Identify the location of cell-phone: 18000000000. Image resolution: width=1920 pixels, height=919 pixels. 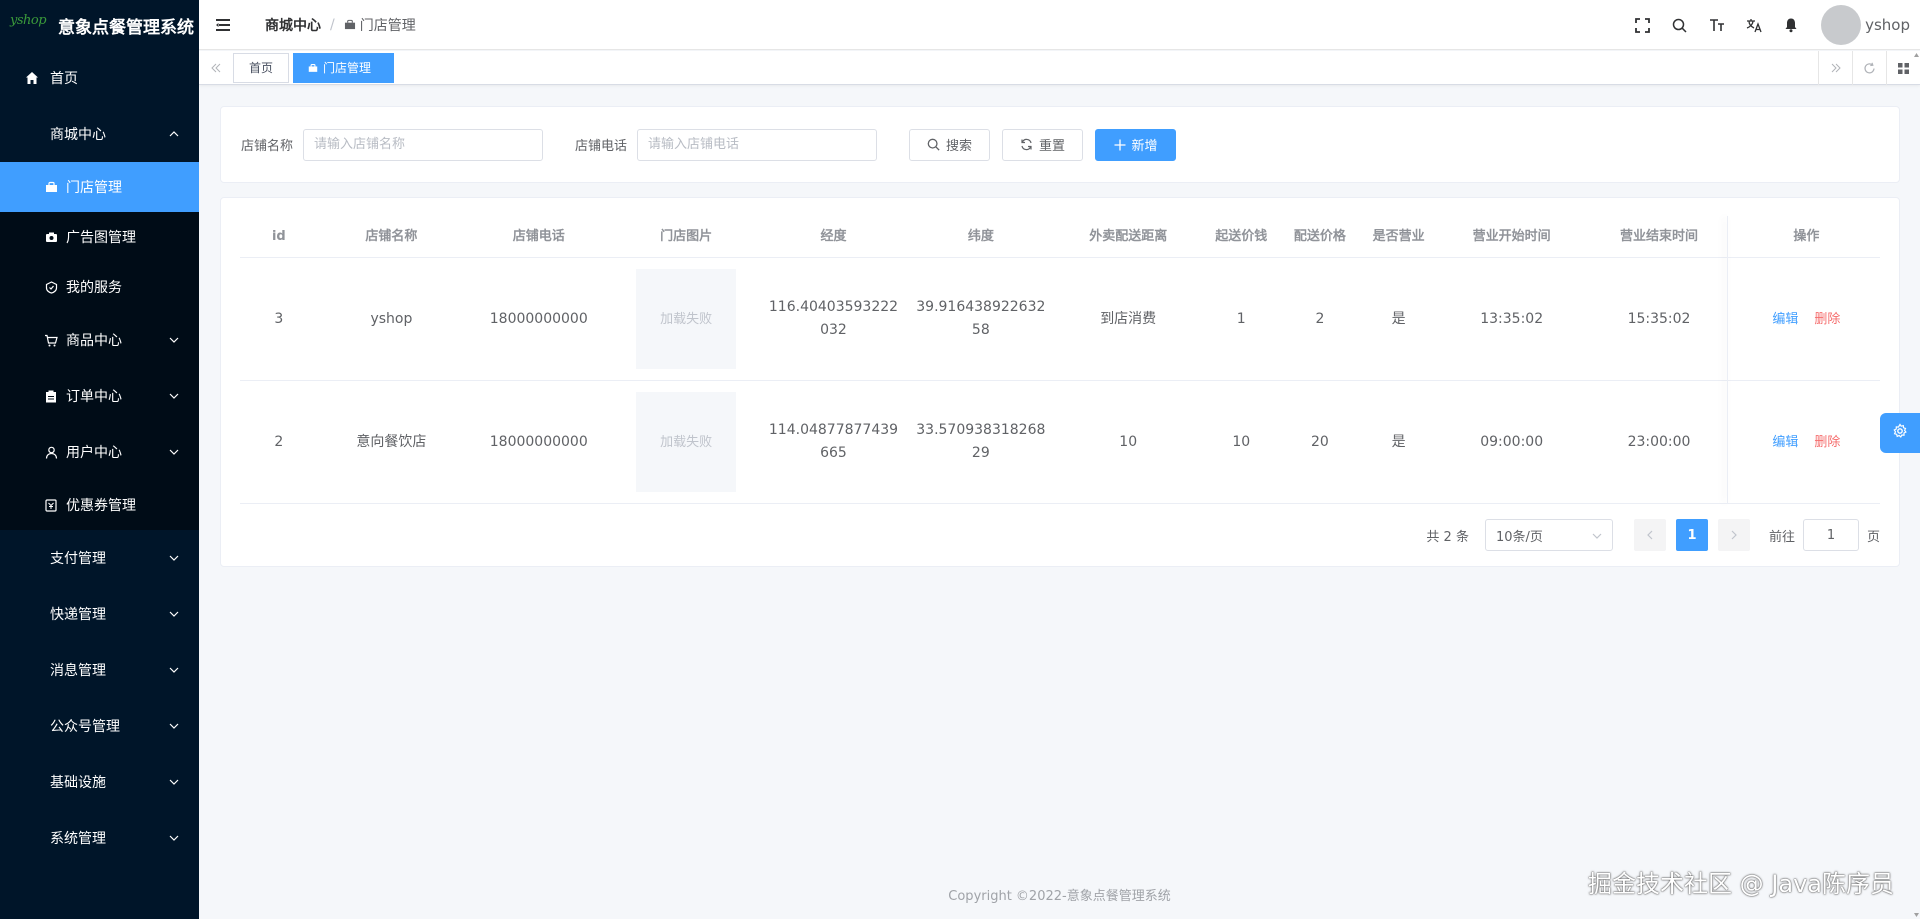
(538, 318).